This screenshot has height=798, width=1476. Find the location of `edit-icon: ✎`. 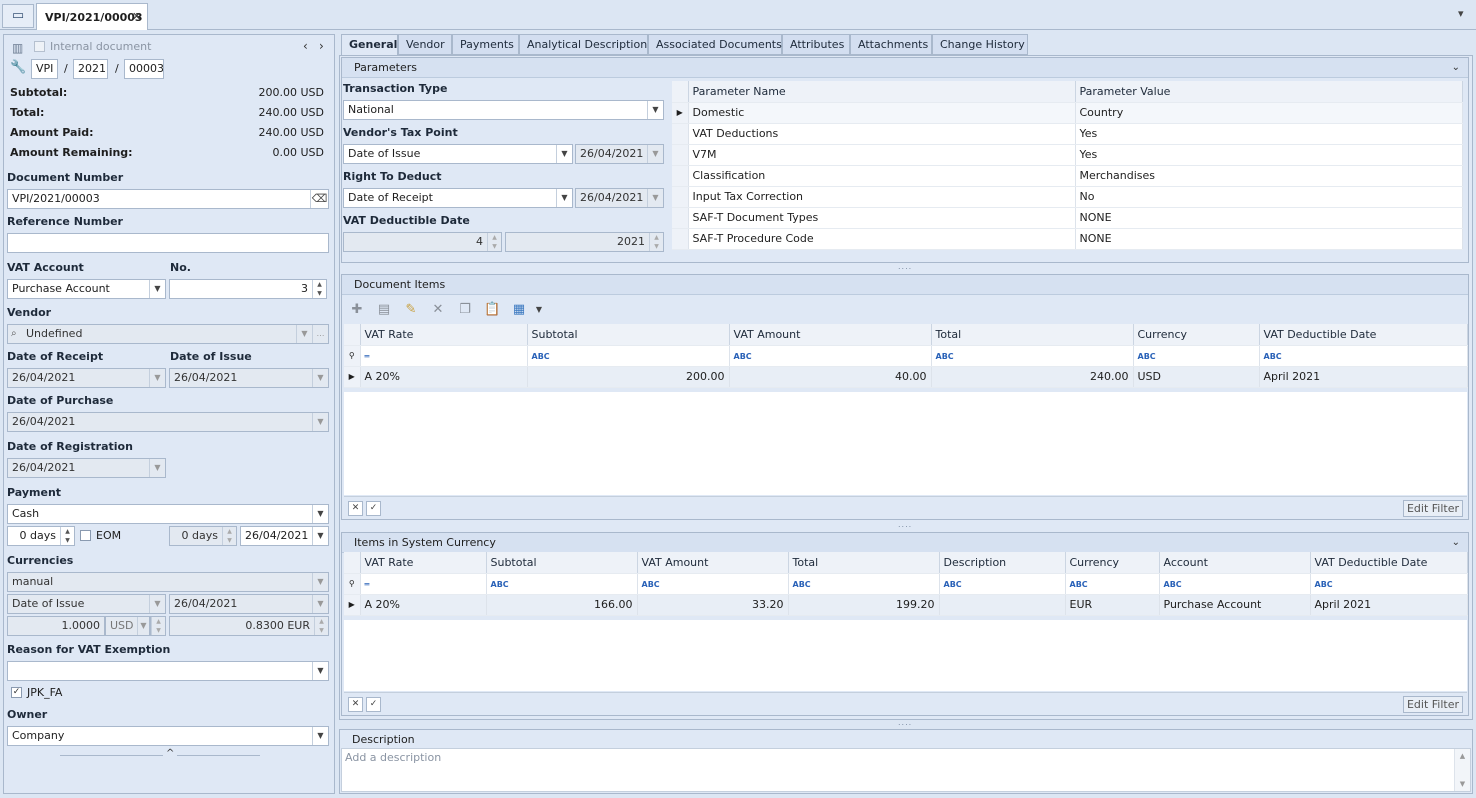

edit-icon: ✎ is located at coordinates (411, 310).